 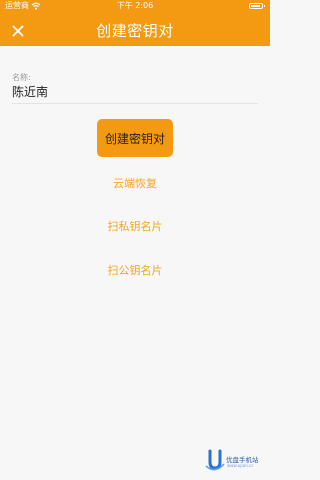 I want to click on upan-logo-icon, so click(x=215, y=460).